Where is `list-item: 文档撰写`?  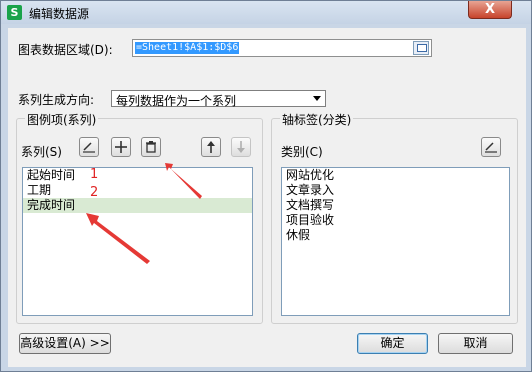 list-item: 文档撰写 is located at coordinates (395, 205).